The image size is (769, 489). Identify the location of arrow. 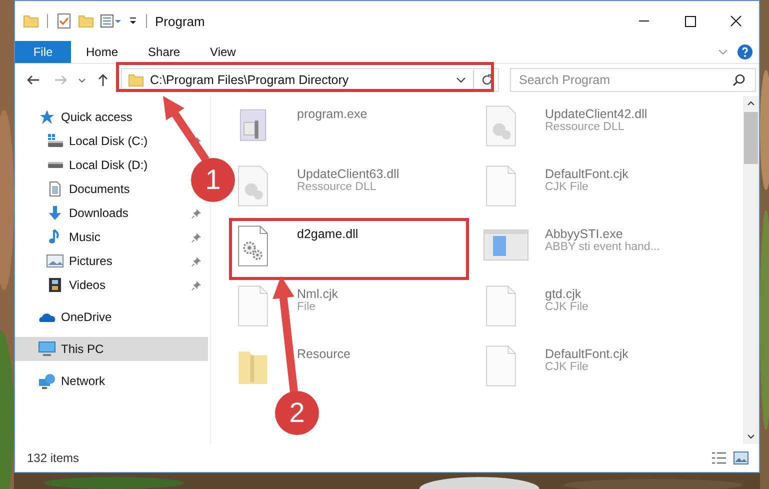
(186, 129).